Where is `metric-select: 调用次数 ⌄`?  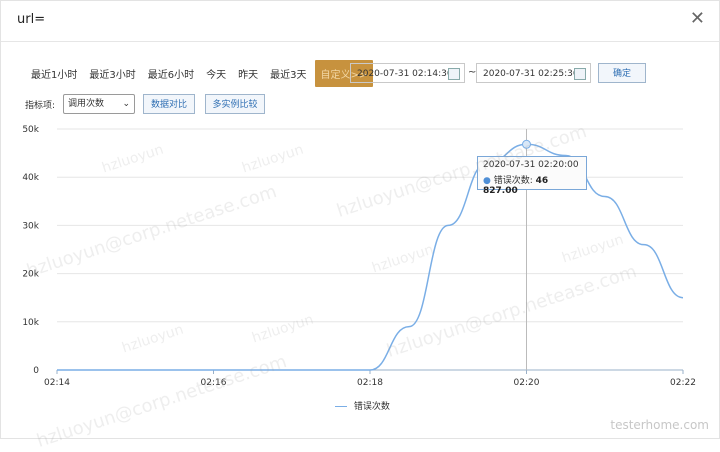
metric-select: 调用次数 ⌄ is located at coordinates (99, 104).